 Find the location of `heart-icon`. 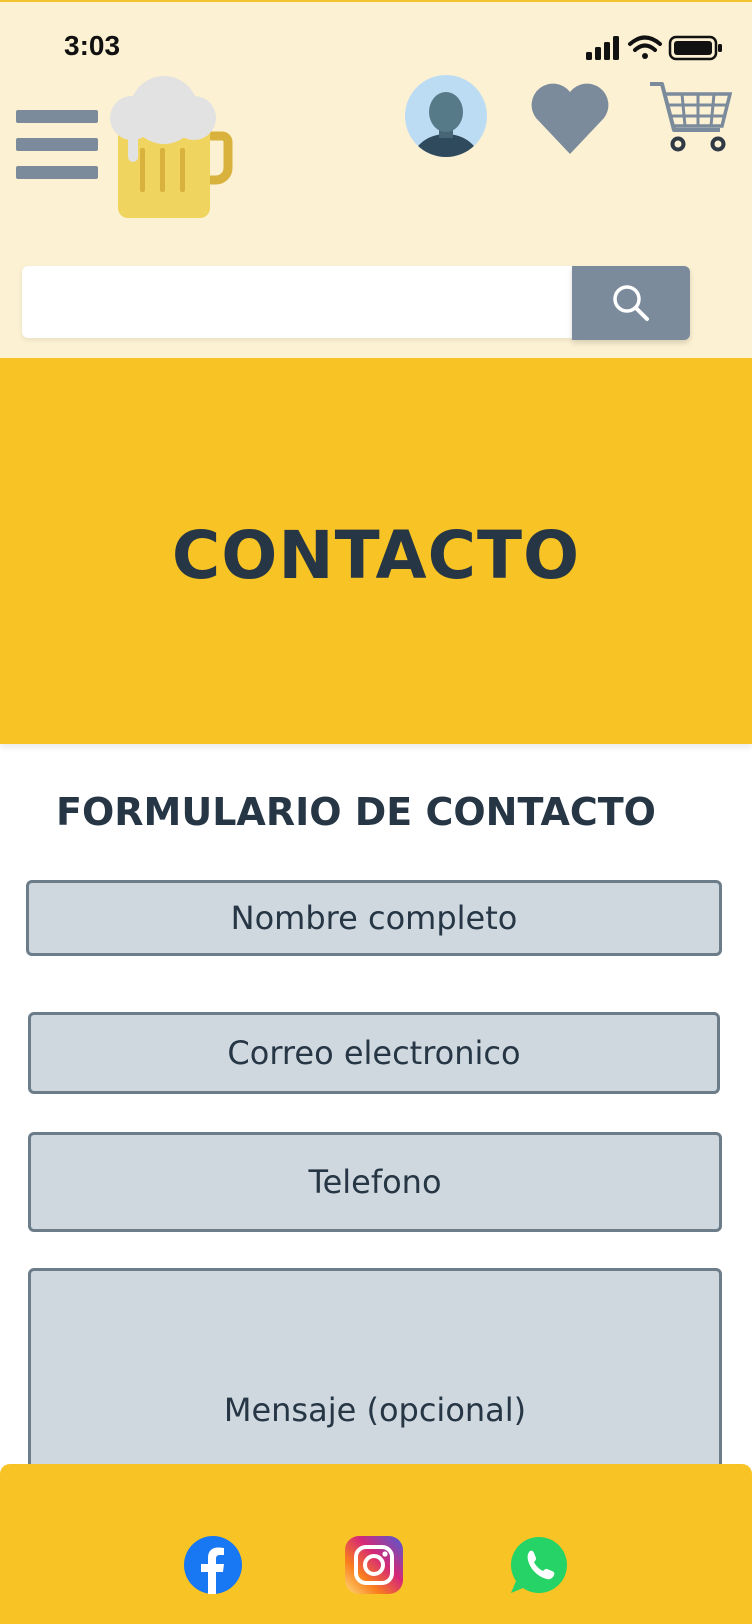

heart-icon is located at coordinates (570, 118).